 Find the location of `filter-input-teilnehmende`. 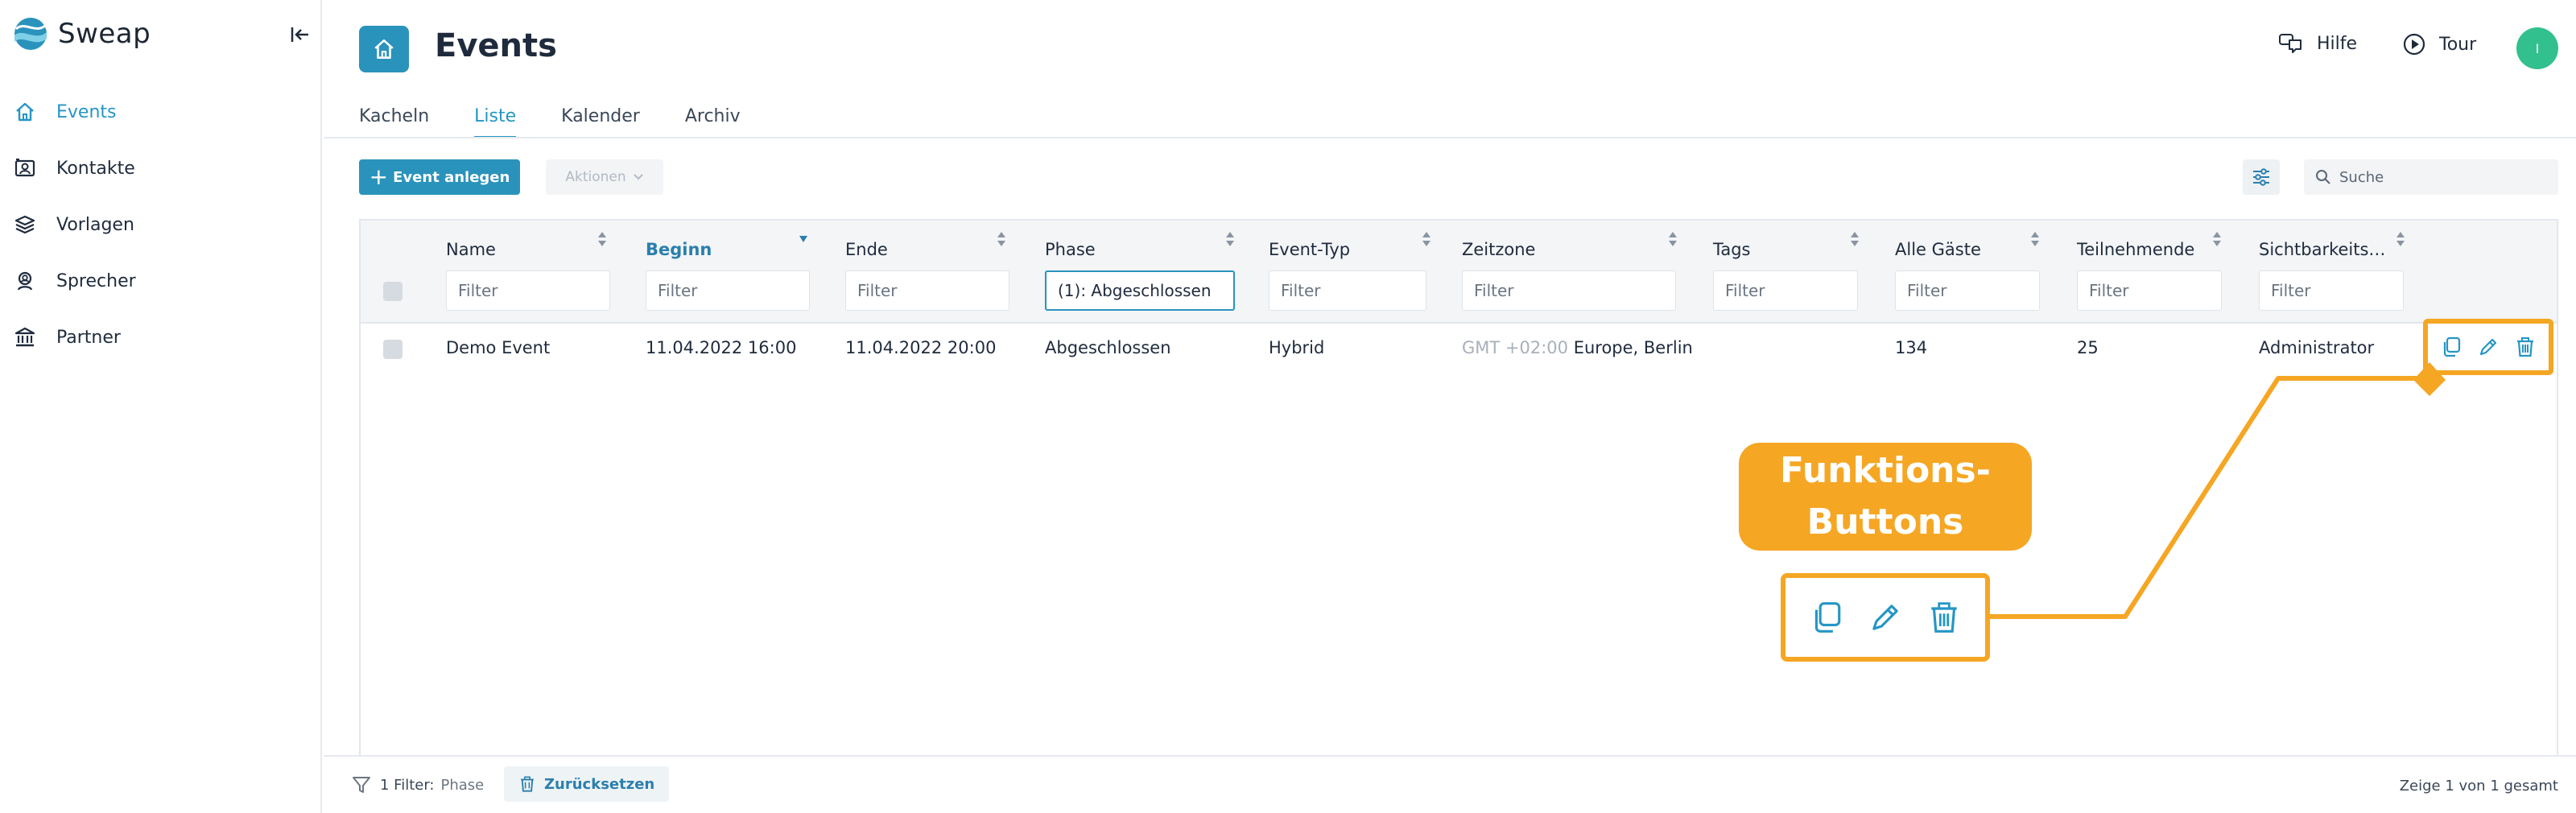

filter-input-teilnehmende is located at coordinates (2149, 290).